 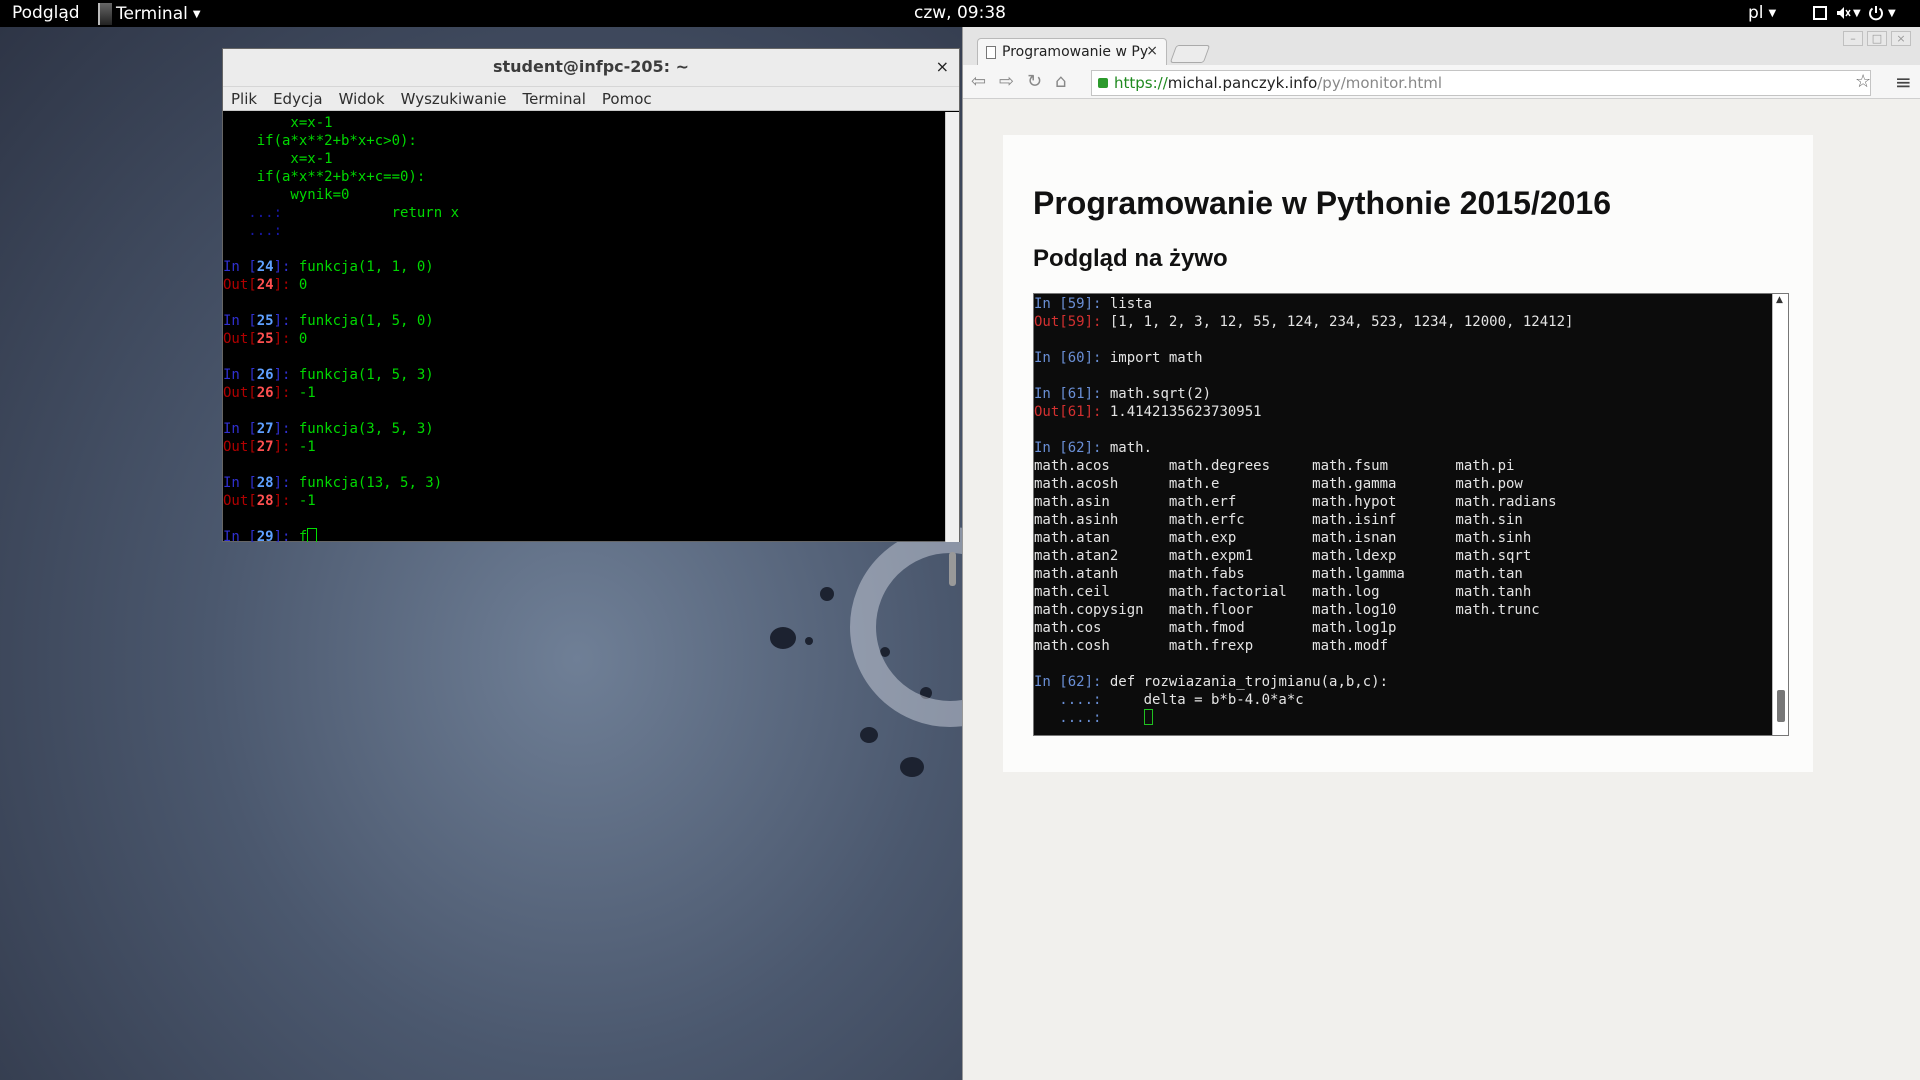 I want to click on wallpaper-splat, so click(x=827, y=594).